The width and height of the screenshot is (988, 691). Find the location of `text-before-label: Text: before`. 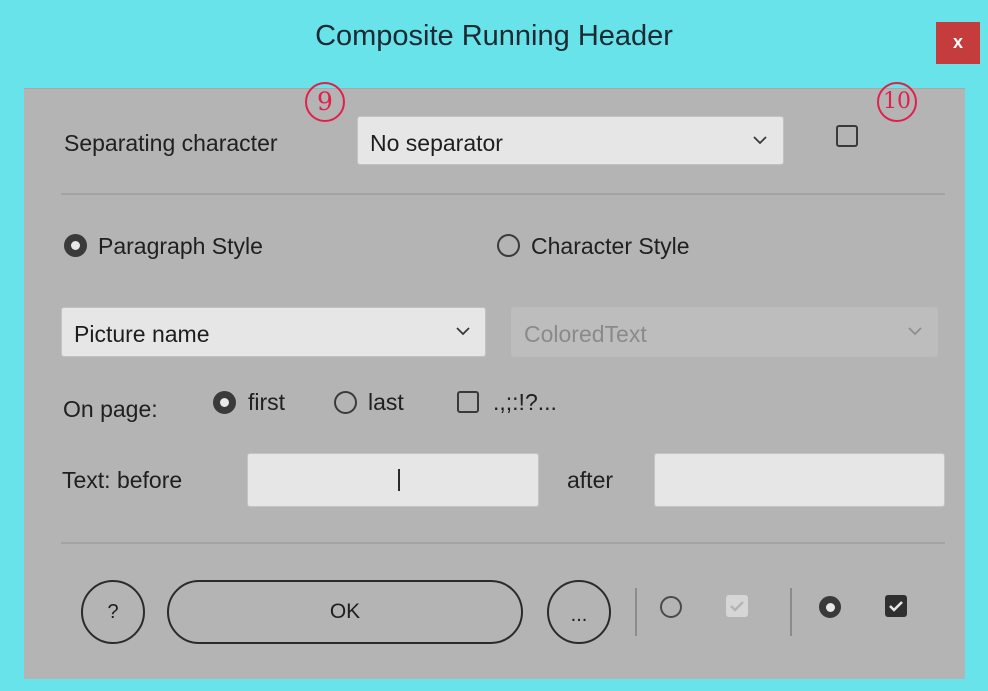

text-before-label: Text: before is located at coordinates (122, 480).